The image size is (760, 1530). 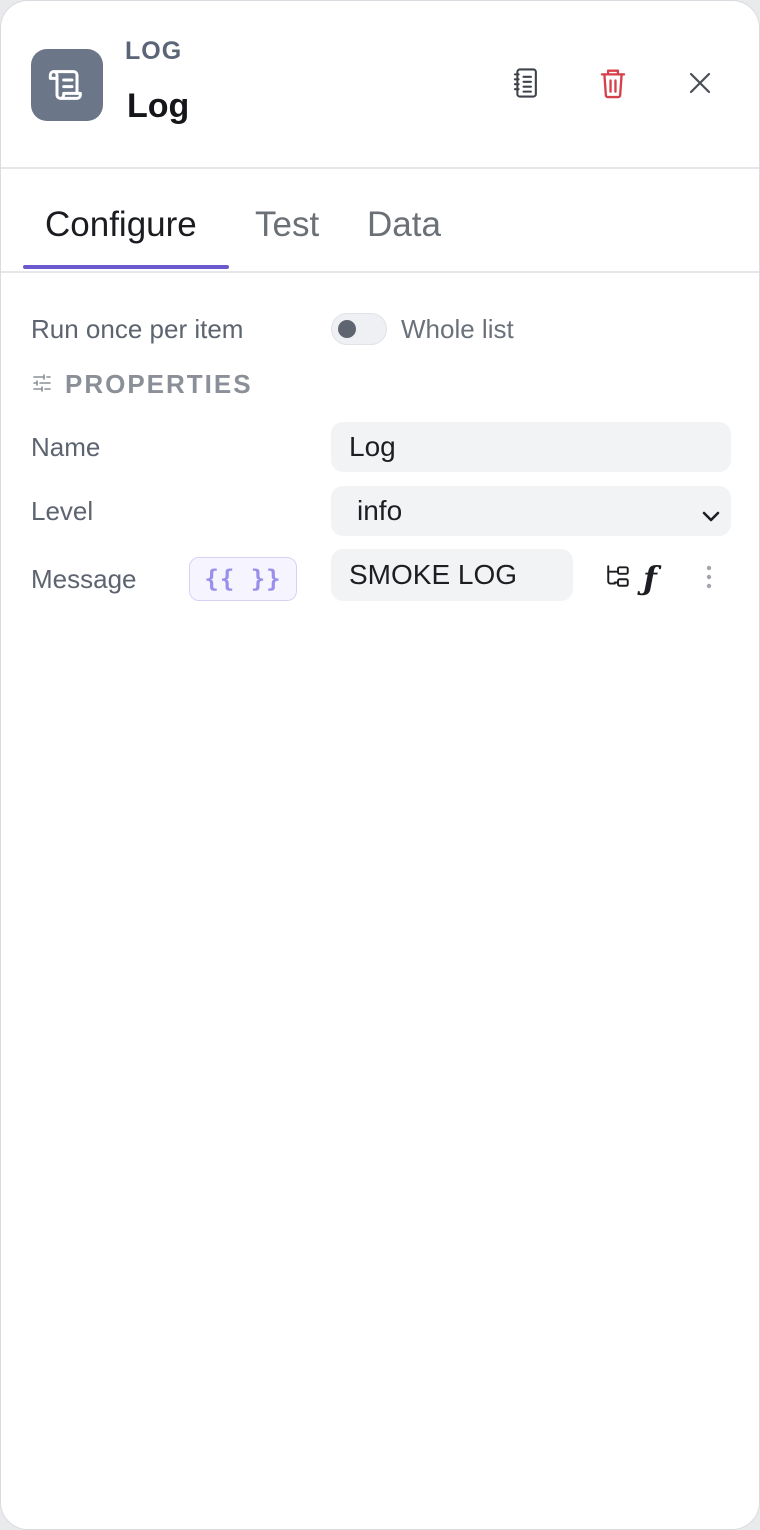 I want to click on whole-list-label: Whole list, so click(x=457, y=329).